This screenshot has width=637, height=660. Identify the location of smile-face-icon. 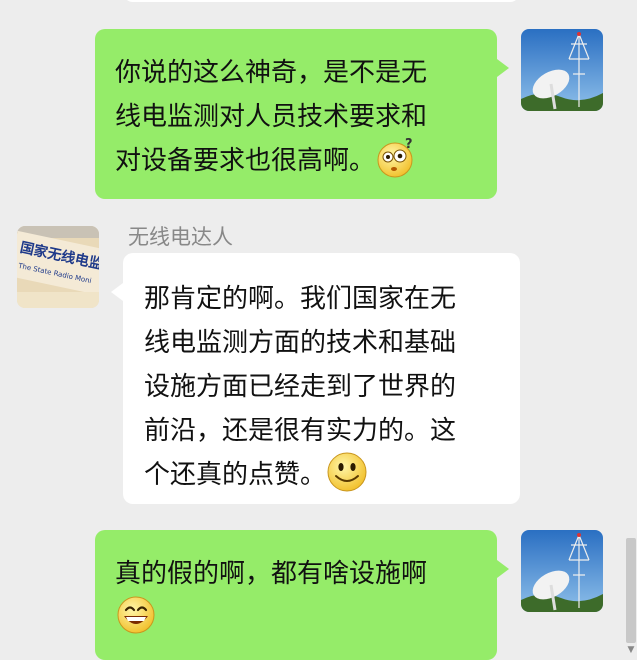
(347, 472).